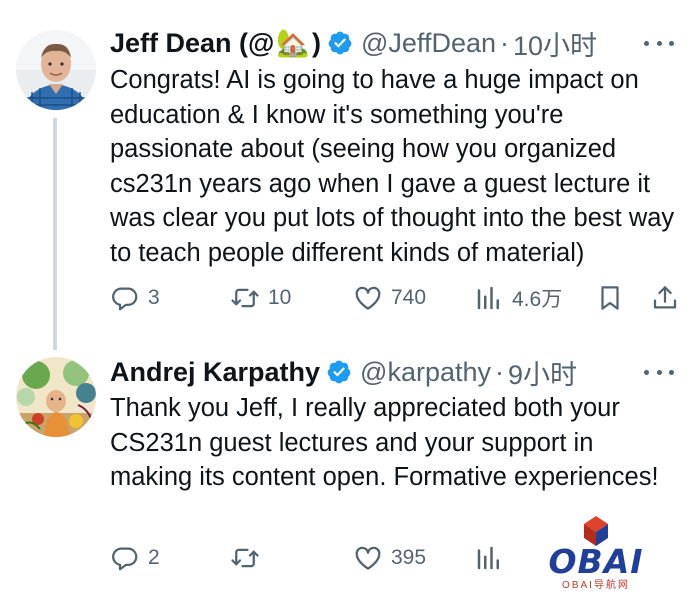 This screenshot has height=595, width=700. Describe the element at coordinates (389, 298) in the screenshot. I see `like-button: 740` at that location.